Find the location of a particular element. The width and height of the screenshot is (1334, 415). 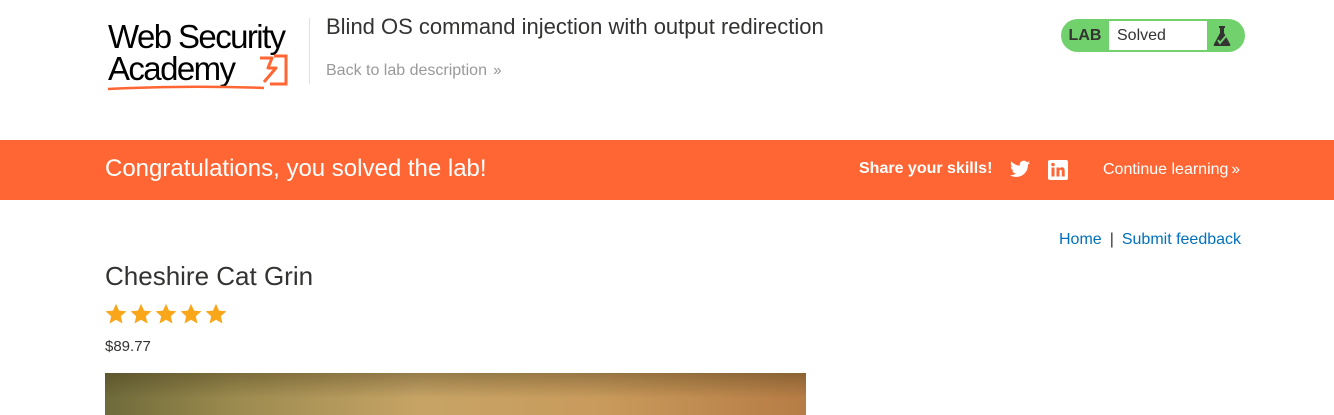

header-divider is located at coordinates (309, 51).